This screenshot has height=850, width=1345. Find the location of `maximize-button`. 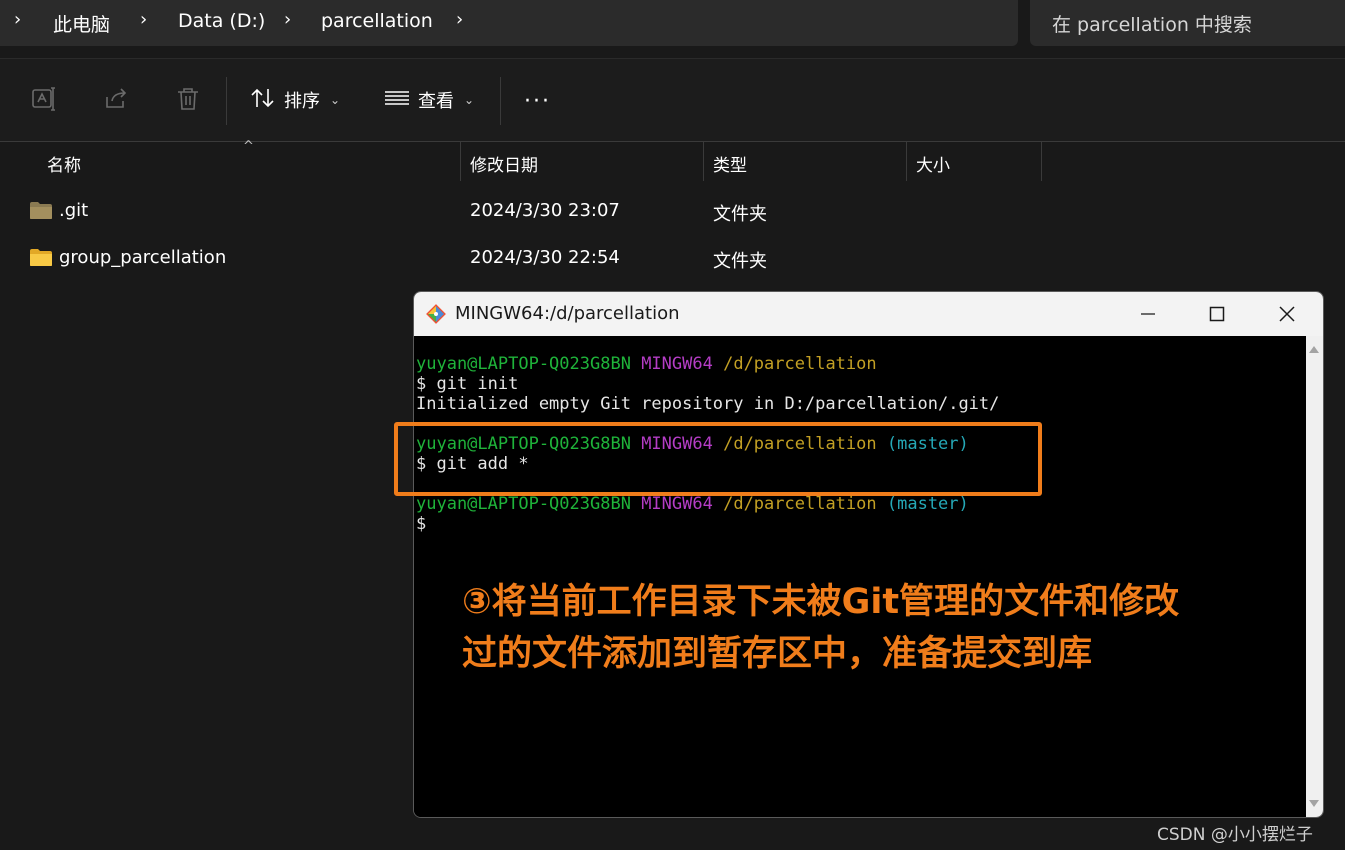

maximize-button is located at coordinates (1217, 314).